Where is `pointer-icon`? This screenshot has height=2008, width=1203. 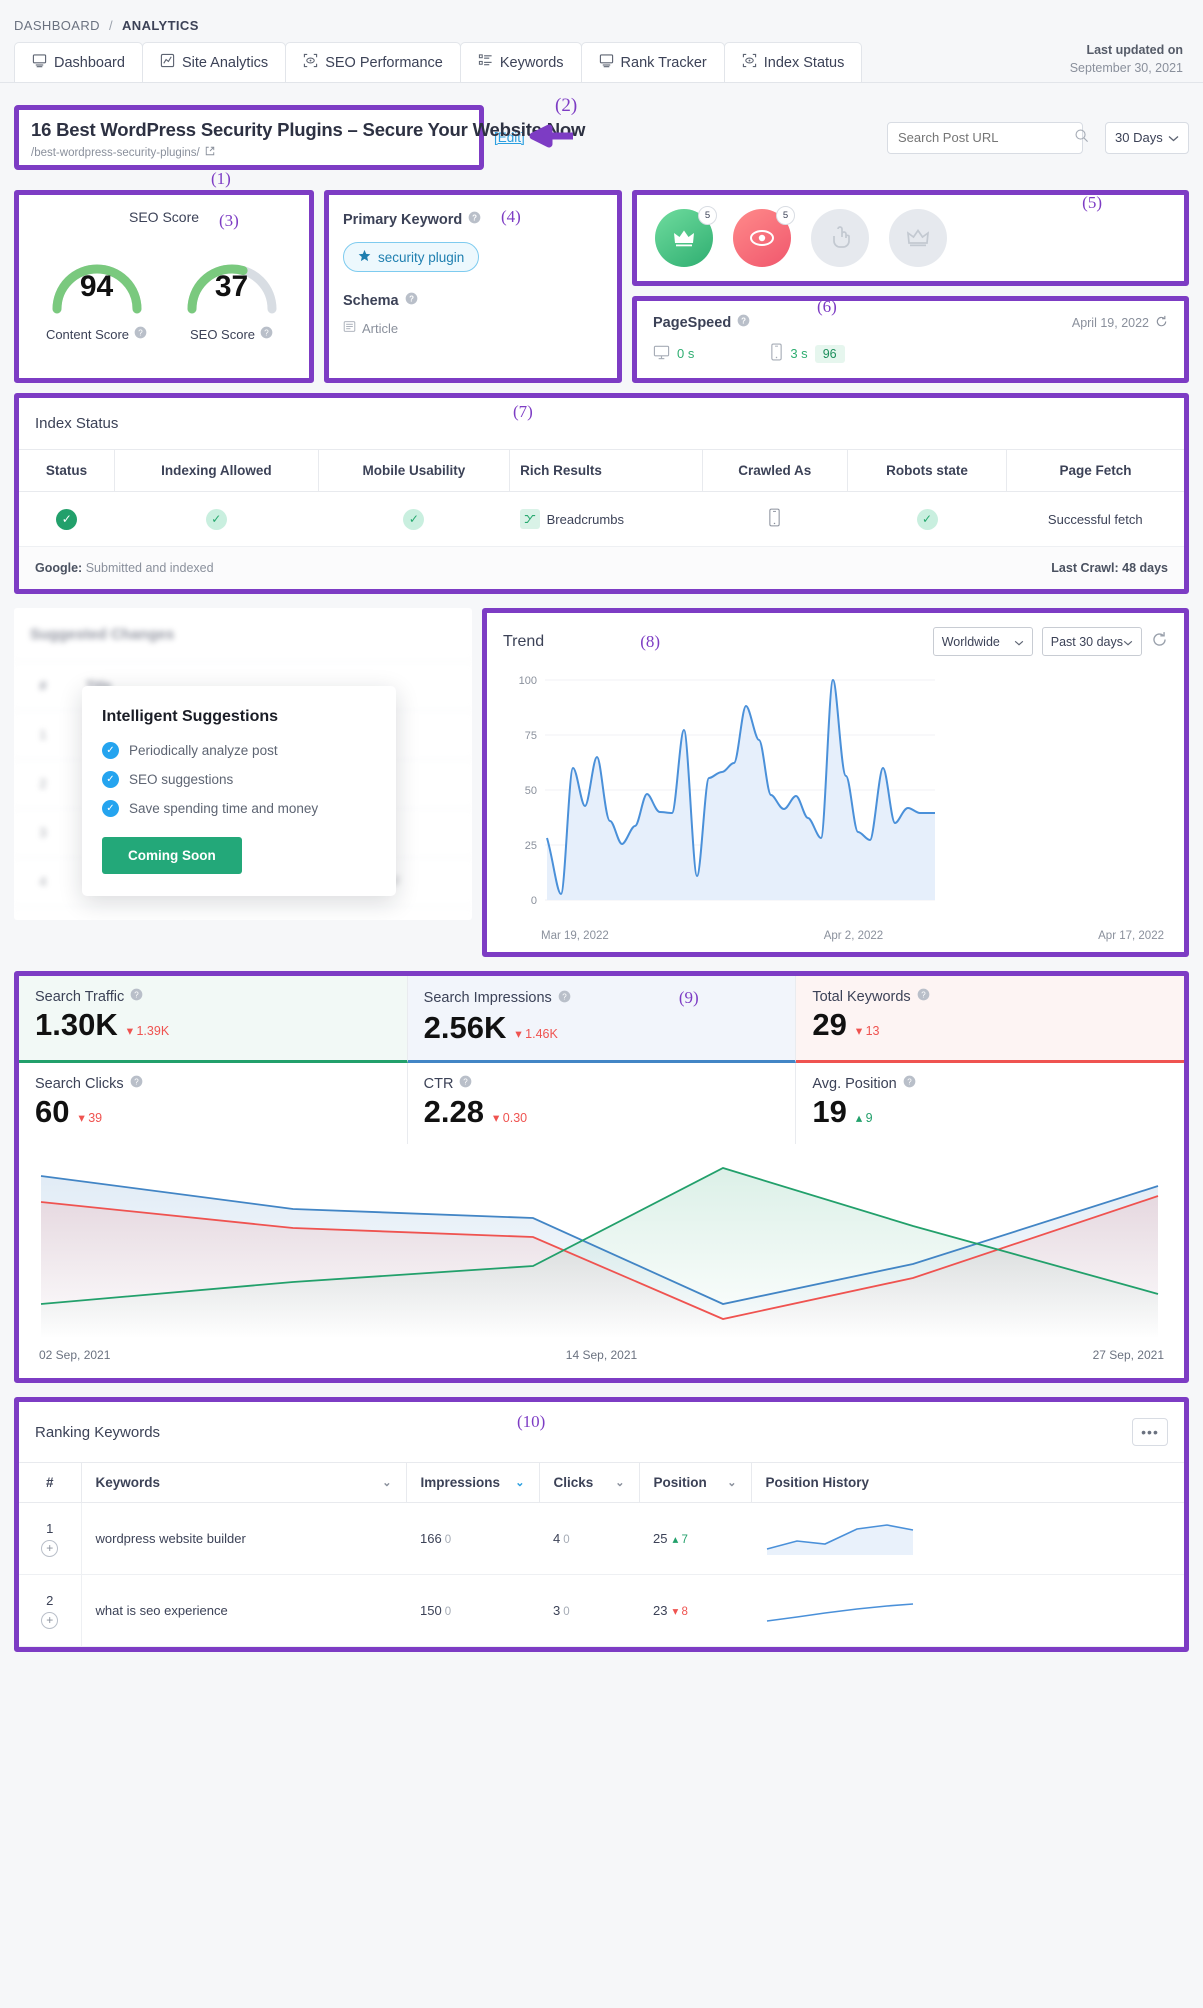
pointer-icon is located at coordinates (841, 237).